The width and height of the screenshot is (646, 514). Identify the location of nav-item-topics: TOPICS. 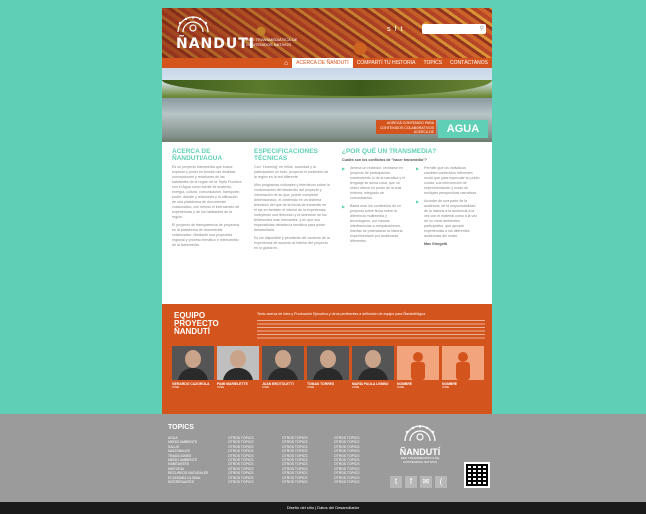
(433, 63).